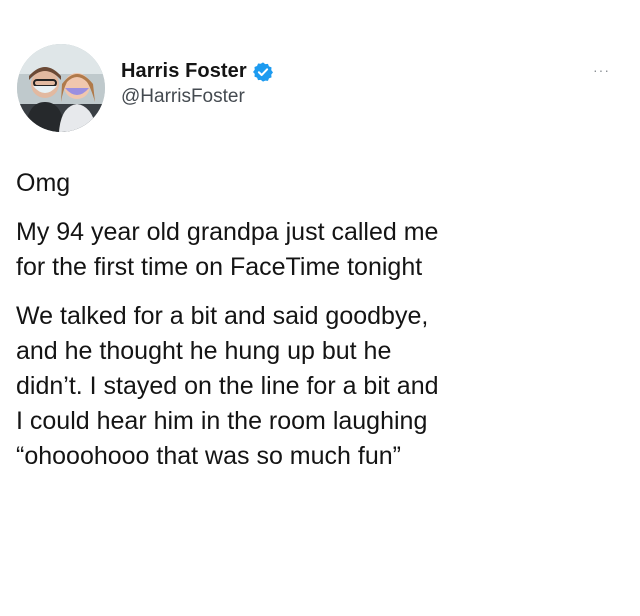 This screenshot has width=640, height=616. I want to click on tweet-line: and he thought he hung up but he, so click(204, 351).